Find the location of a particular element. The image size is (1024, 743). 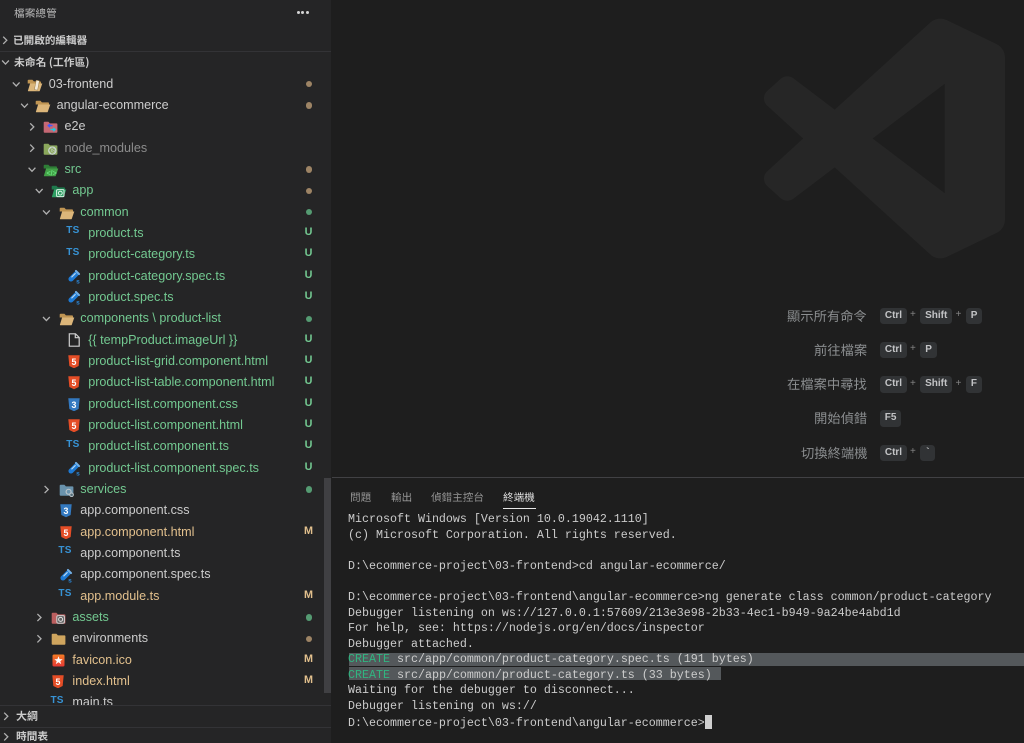

svg-text: JS is located at coordinates (52, 151).